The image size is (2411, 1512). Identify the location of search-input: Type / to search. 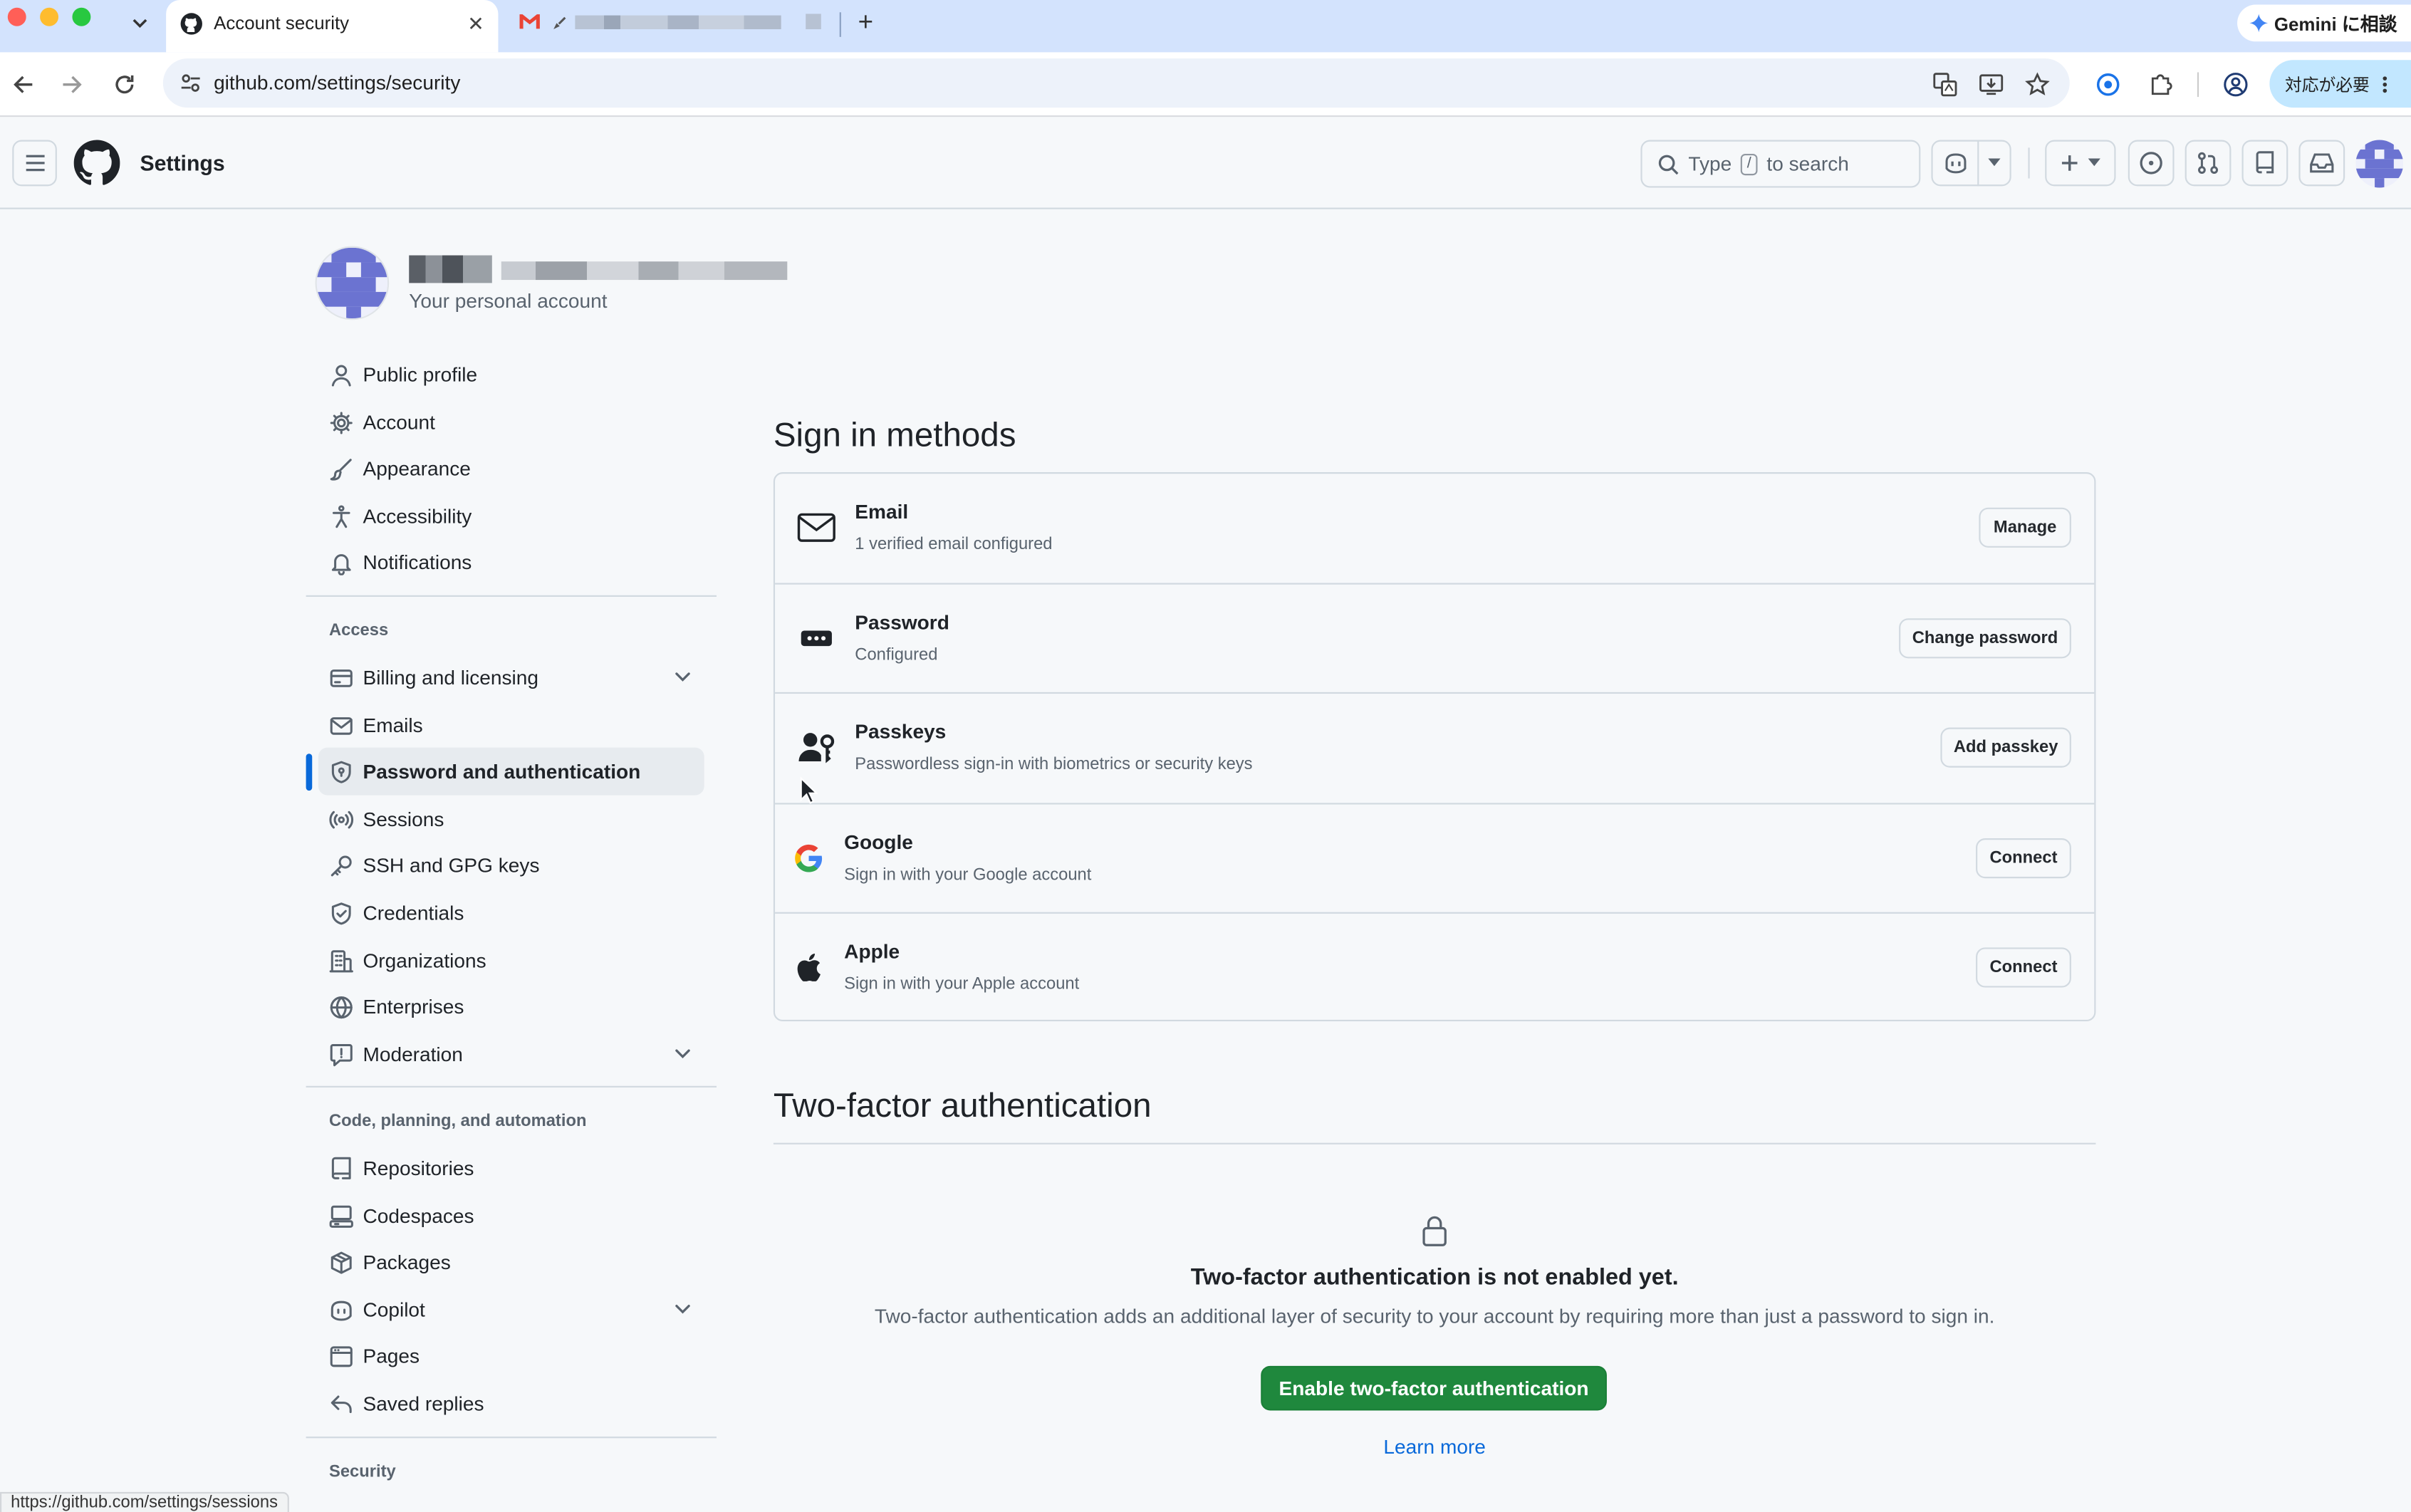
(1780, 164).